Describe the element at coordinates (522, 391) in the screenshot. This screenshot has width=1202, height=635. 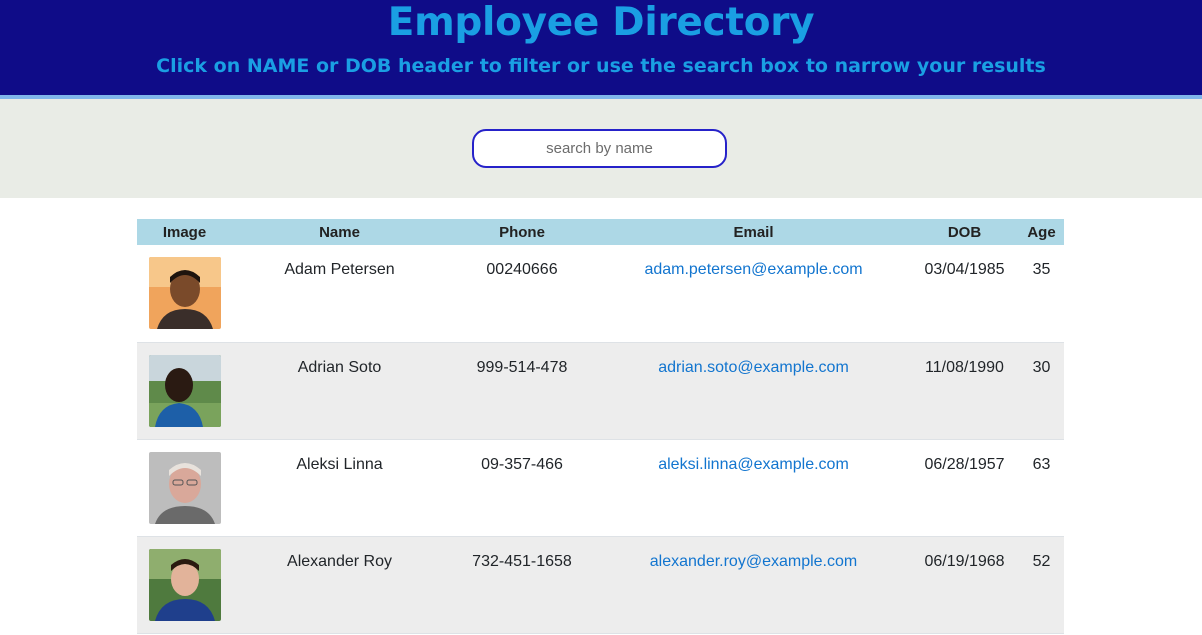
I see `phone-cell: 999-514-478` at that location.